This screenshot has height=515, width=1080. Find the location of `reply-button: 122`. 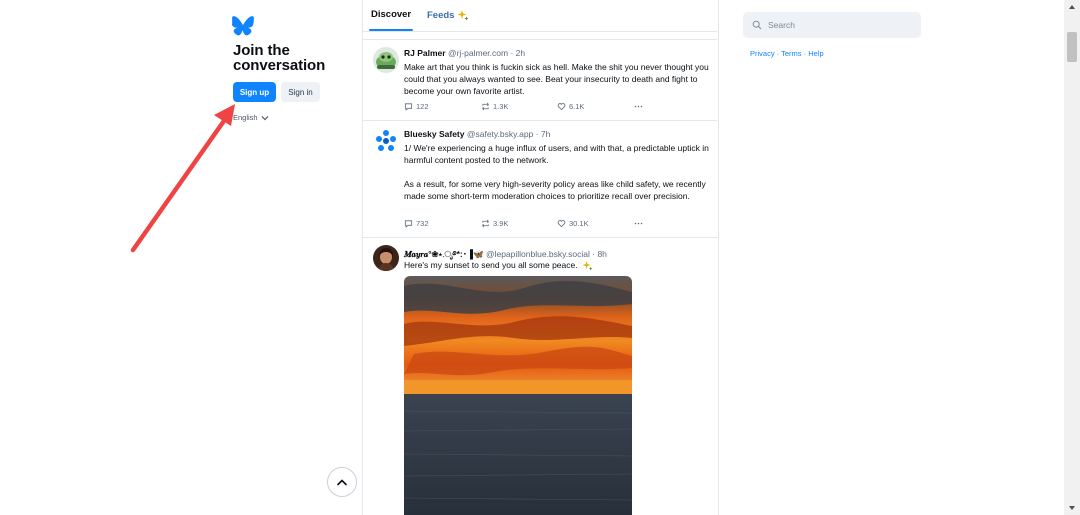

reply-button: 122 is located at coordinates (416, 106).